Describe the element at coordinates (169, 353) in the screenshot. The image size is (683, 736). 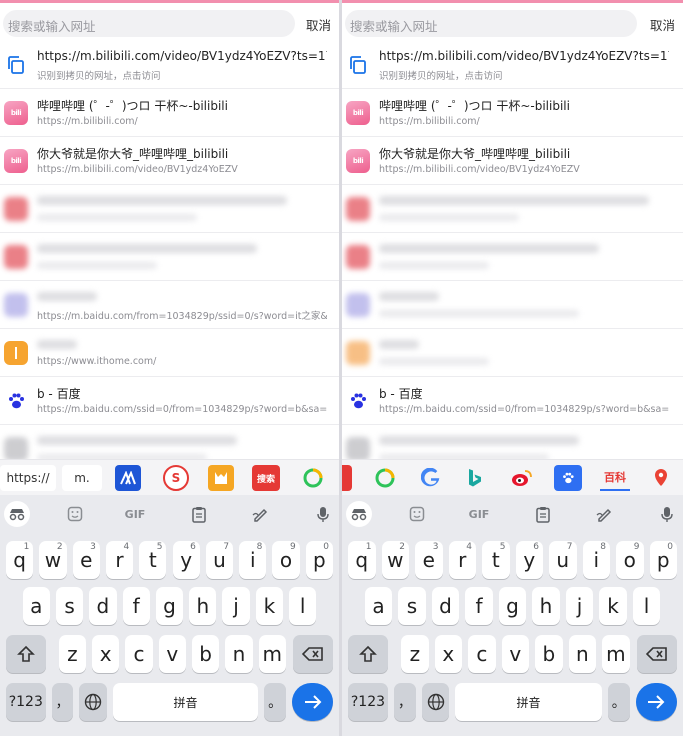
I see `list-item: https://www.ithome.com/` at that location.